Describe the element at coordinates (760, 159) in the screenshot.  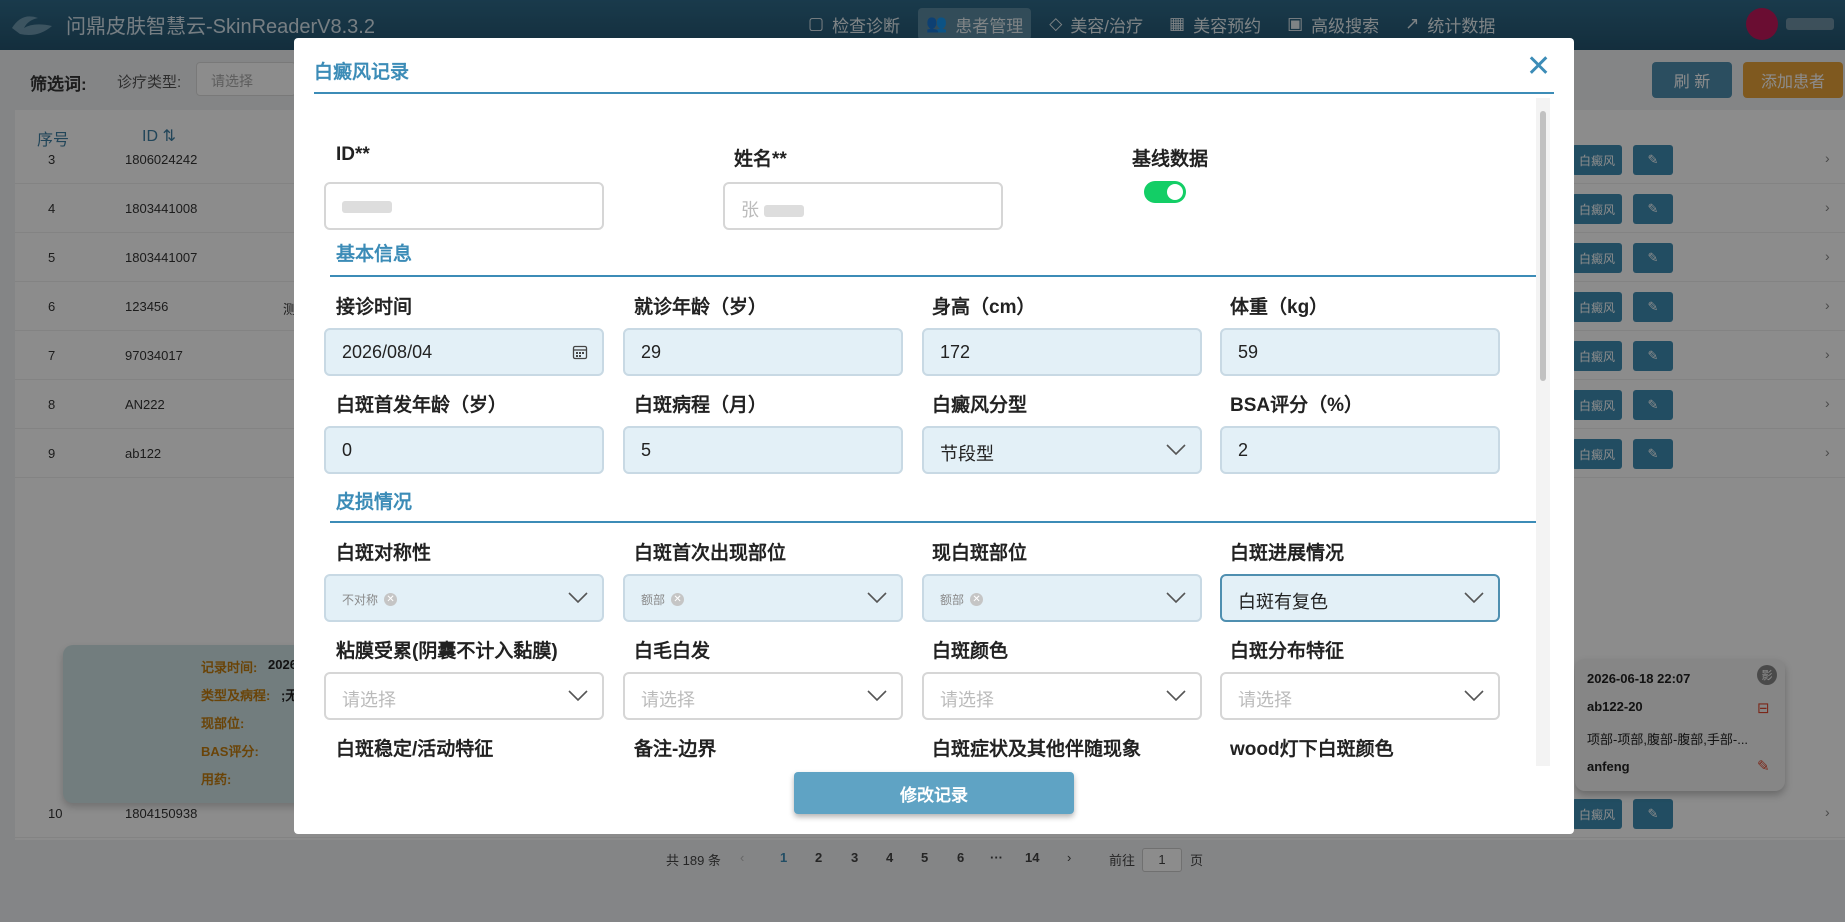
I see `name-label: 姓名**` at that location.